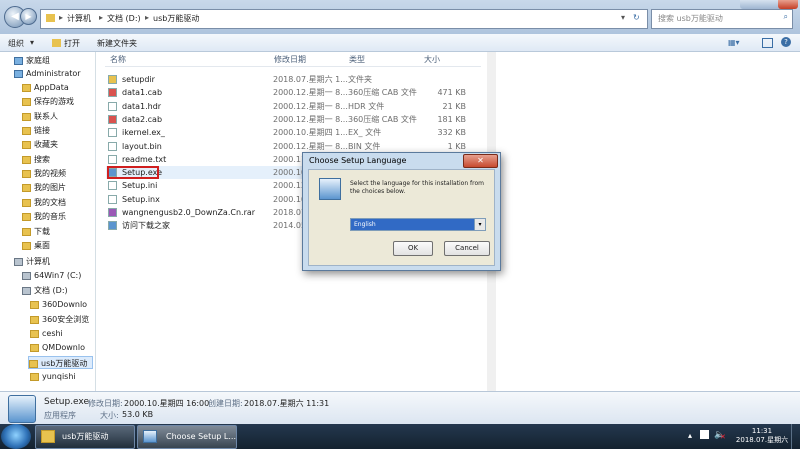 The height and width of the screenshot is (449, 800). Describe the element at coordinates (623, 17) in the screenshot. I see `dropdown-arrow-icon: ▾` at that location.